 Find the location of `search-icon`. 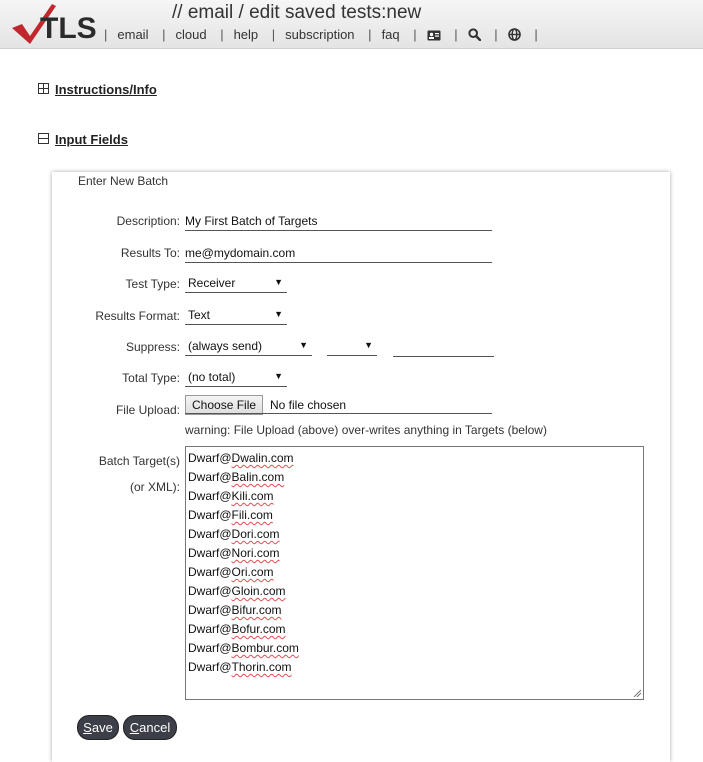

search-icon is located at coordinates (474, 34).